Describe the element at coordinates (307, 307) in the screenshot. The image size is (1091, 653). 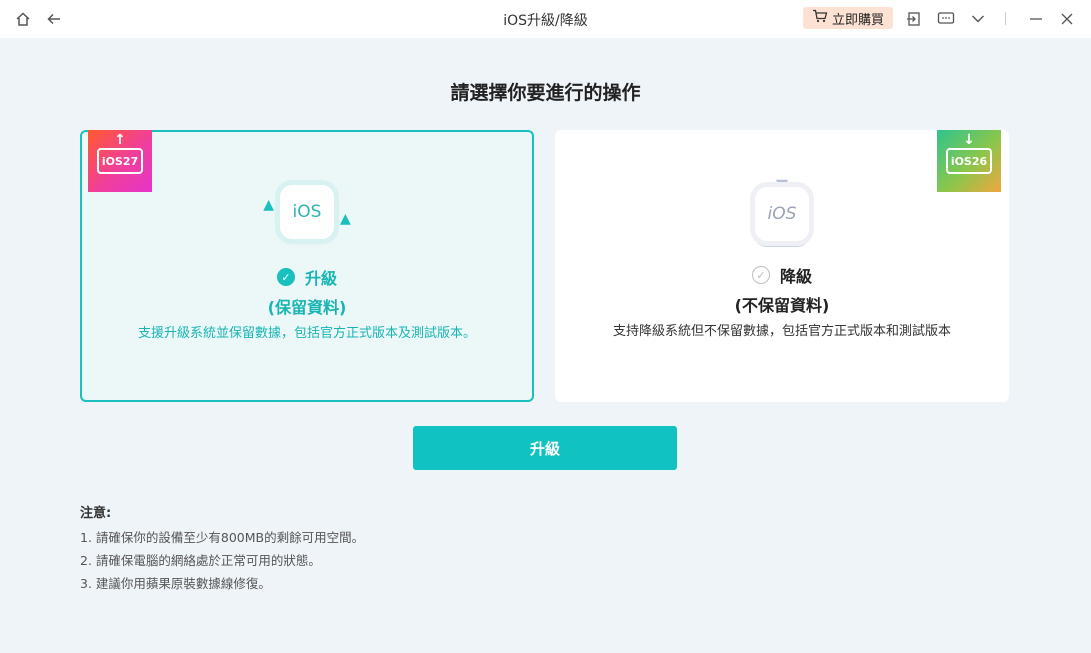
I see `upgrade-option-subtitle: (保留資料)` at that location.